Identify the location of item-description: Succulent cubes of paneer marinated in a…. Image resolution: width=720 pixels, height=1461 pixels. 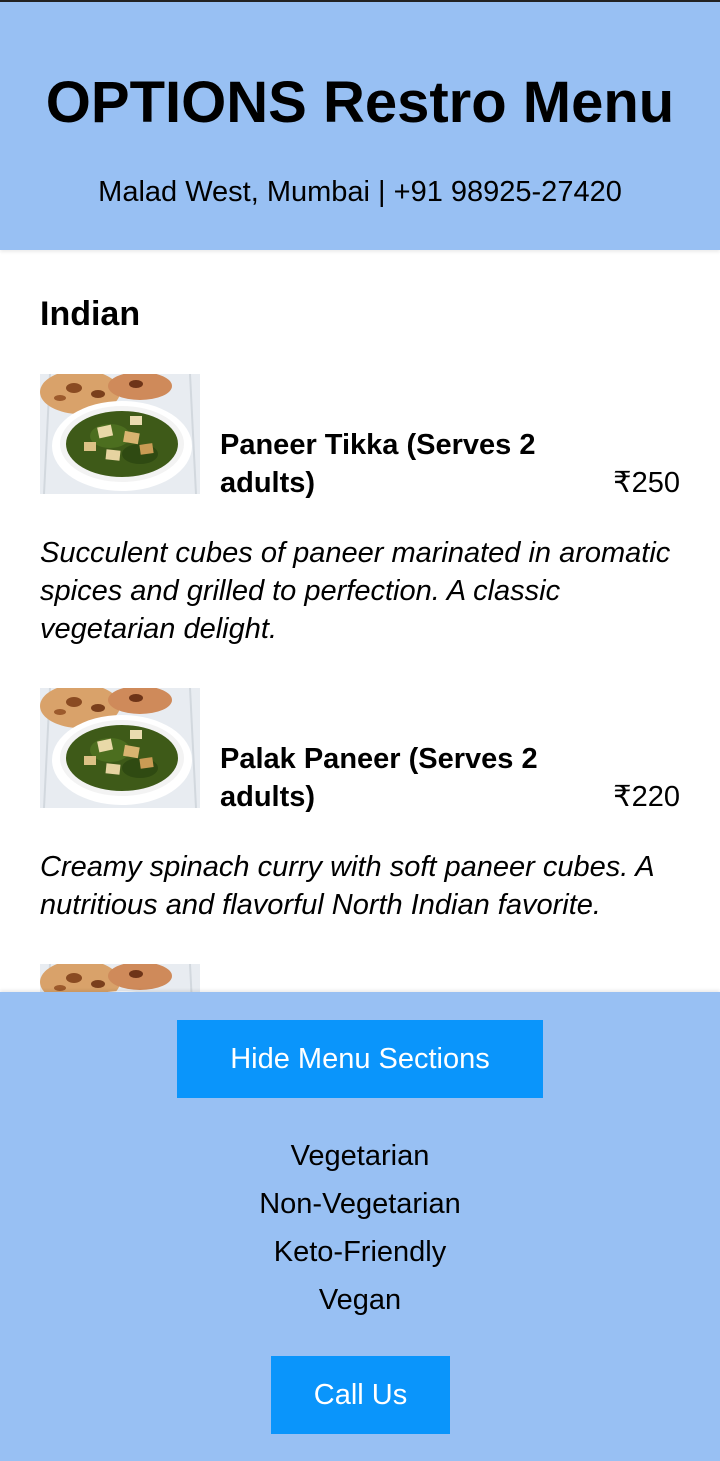
(355, 591).